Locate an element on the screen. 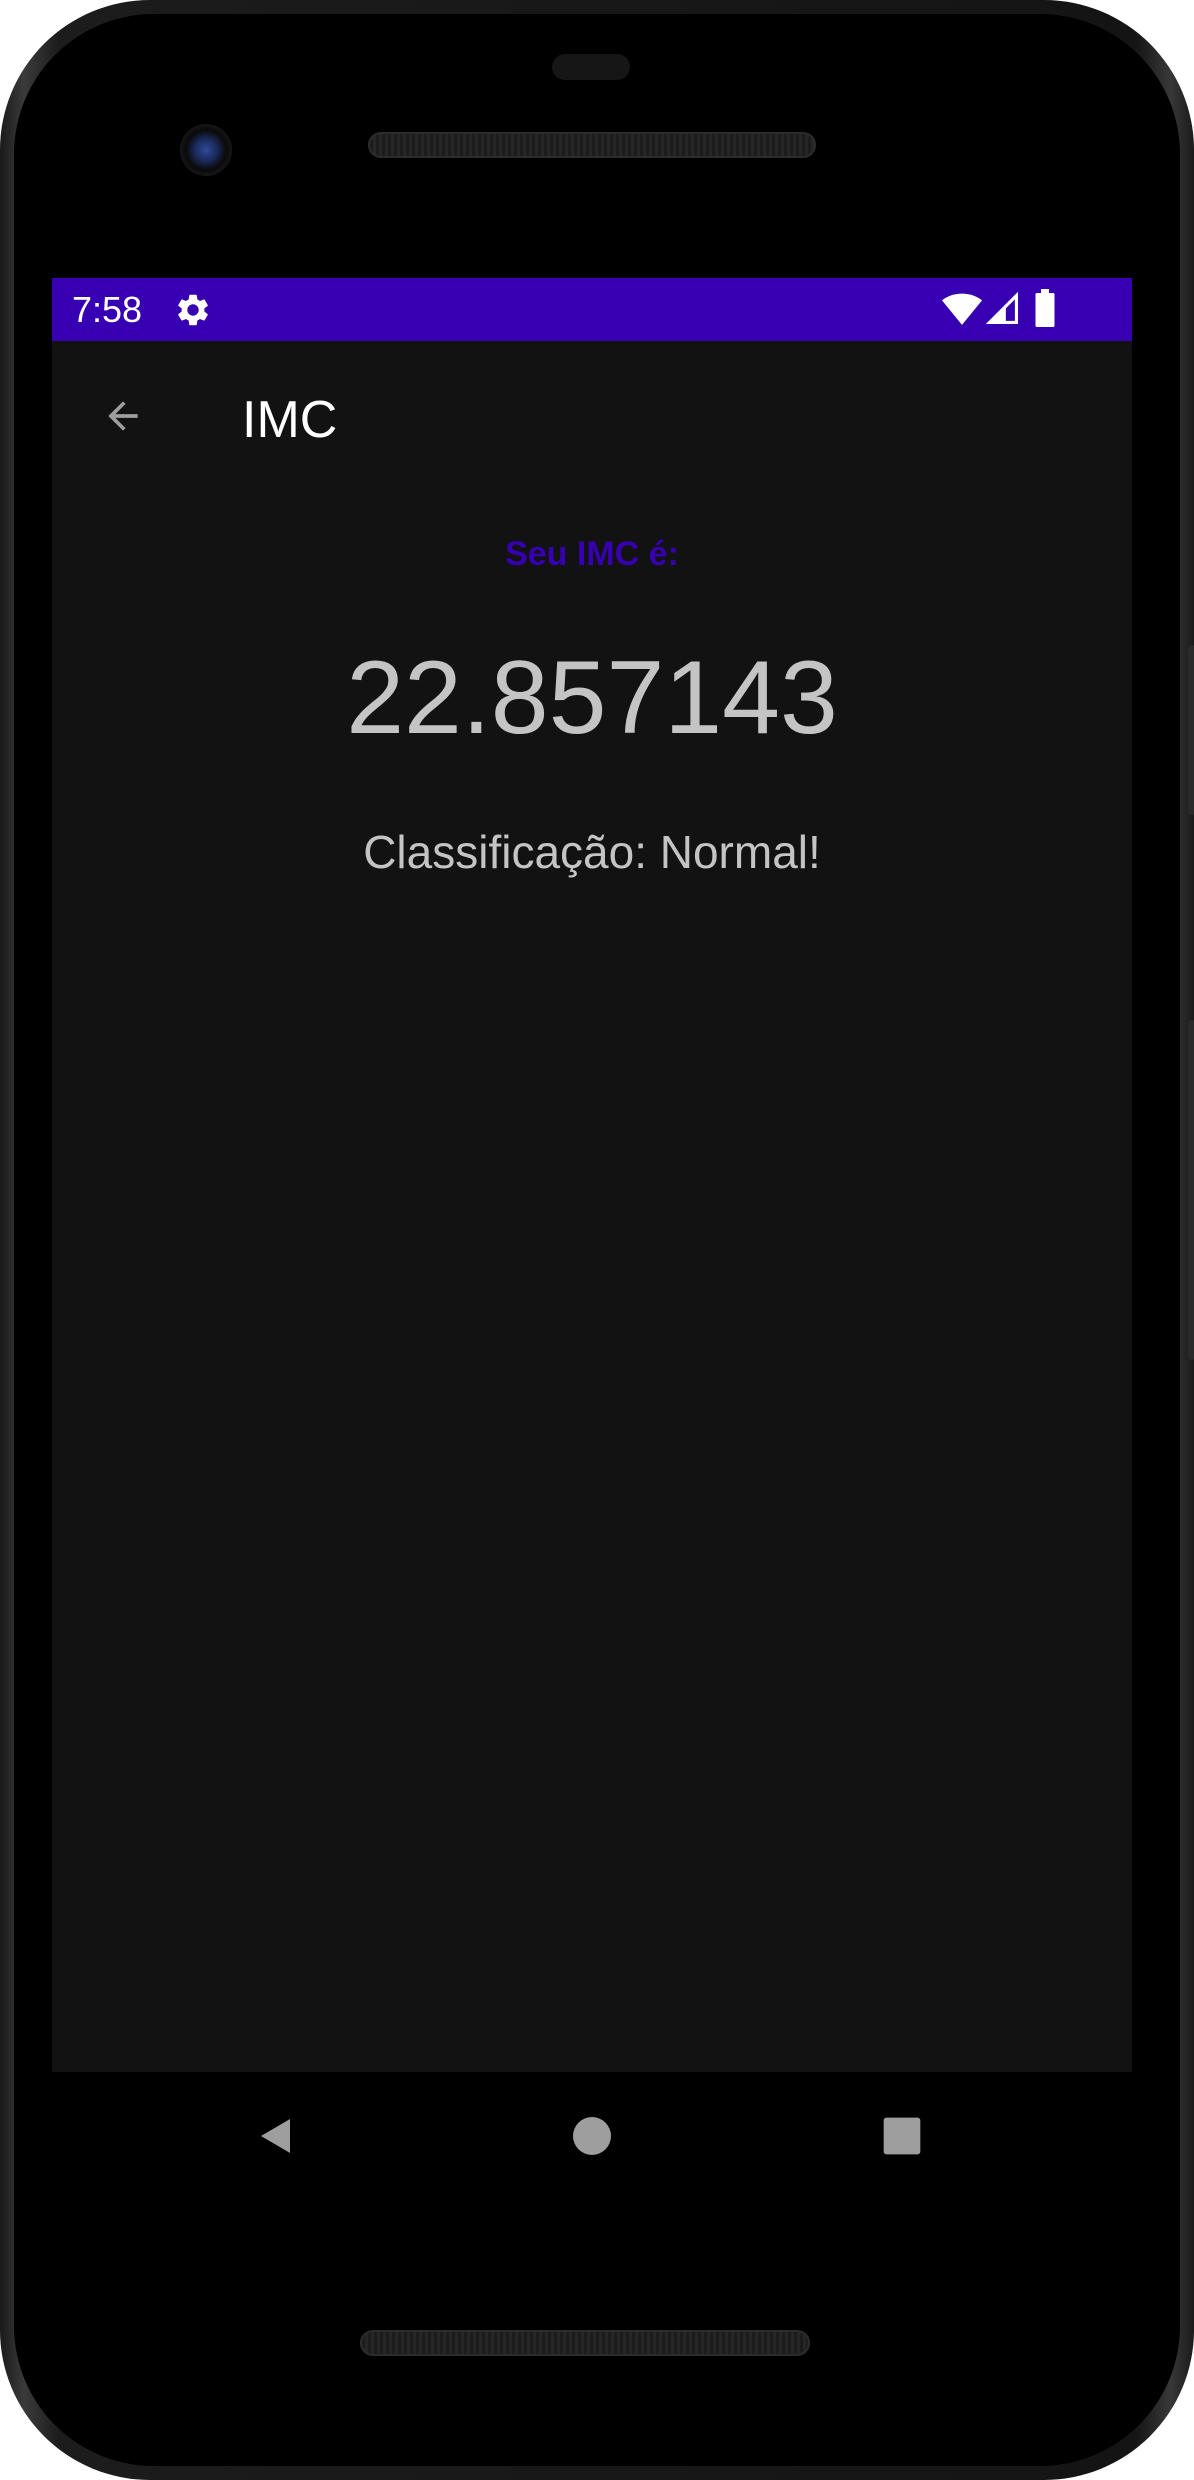  front-camera is located at coordinates (206, 150).